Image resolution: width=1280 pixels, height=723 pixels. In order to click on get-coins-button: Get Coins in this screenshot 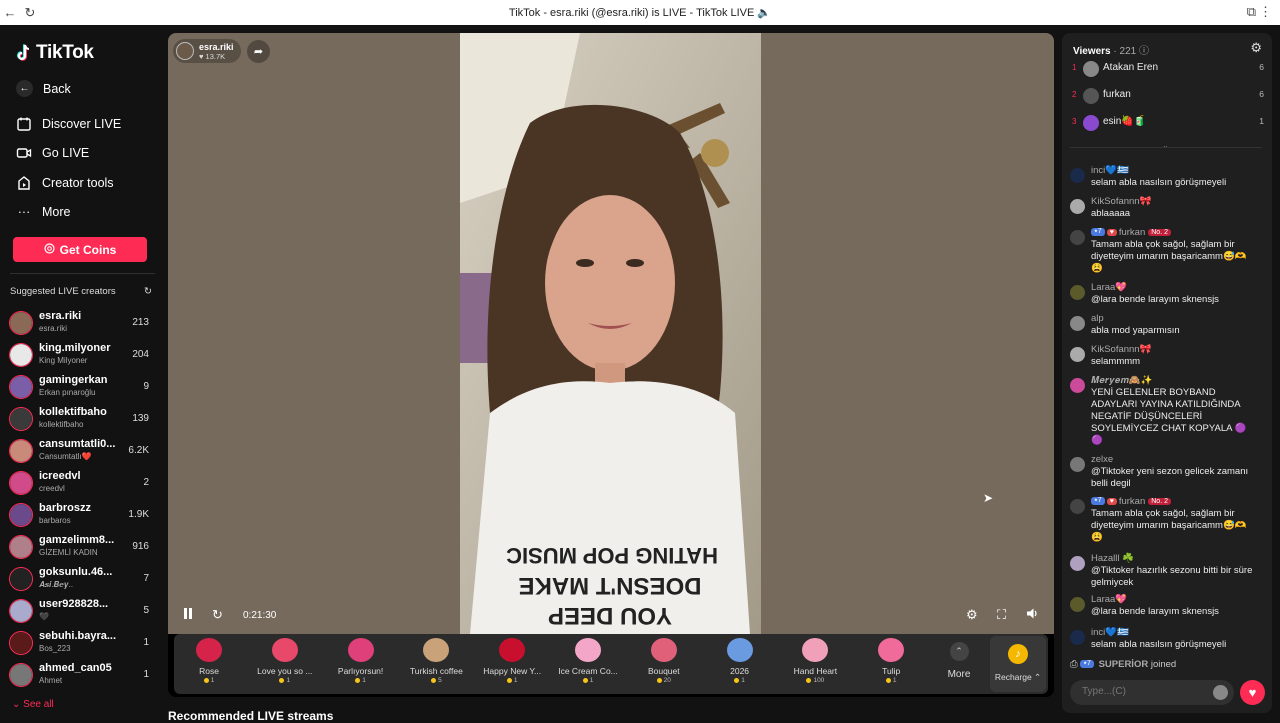, I will do `click(80, 249)`.